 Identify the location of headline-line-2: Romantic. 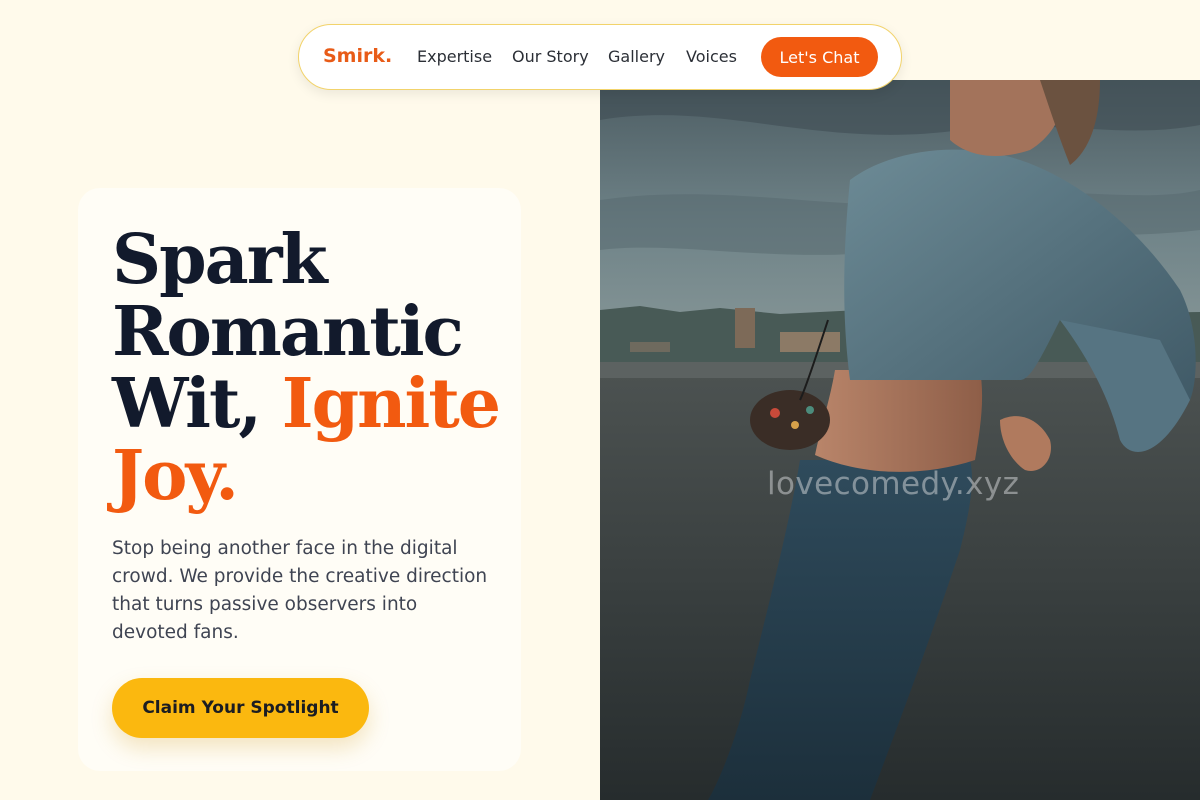
(288, 332).